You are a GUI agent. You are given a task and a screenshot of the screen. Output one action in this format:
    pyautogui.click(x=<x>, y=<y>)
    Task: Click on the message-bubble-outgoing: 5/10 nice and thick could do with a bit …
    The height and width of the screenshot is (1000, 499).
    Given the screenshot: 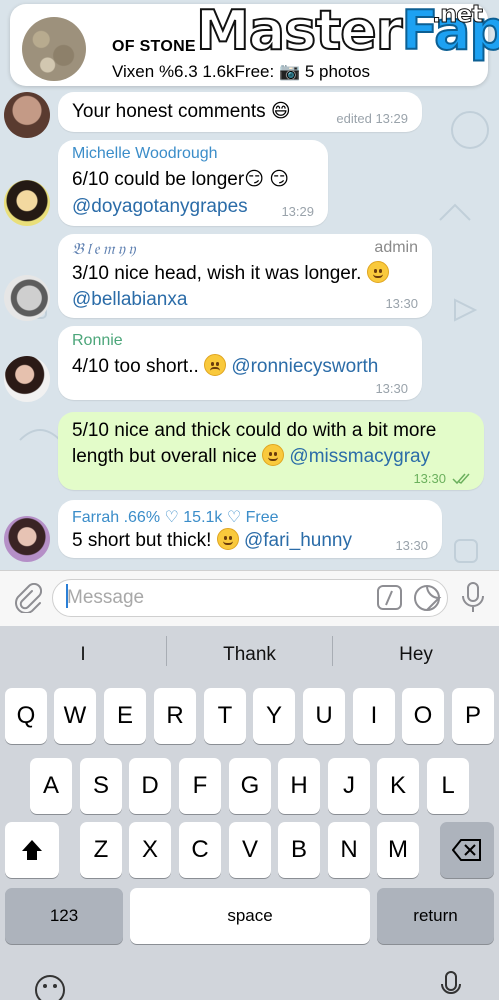 What is the action you would take?
    pyautogui.click(x=271, y=451)
    